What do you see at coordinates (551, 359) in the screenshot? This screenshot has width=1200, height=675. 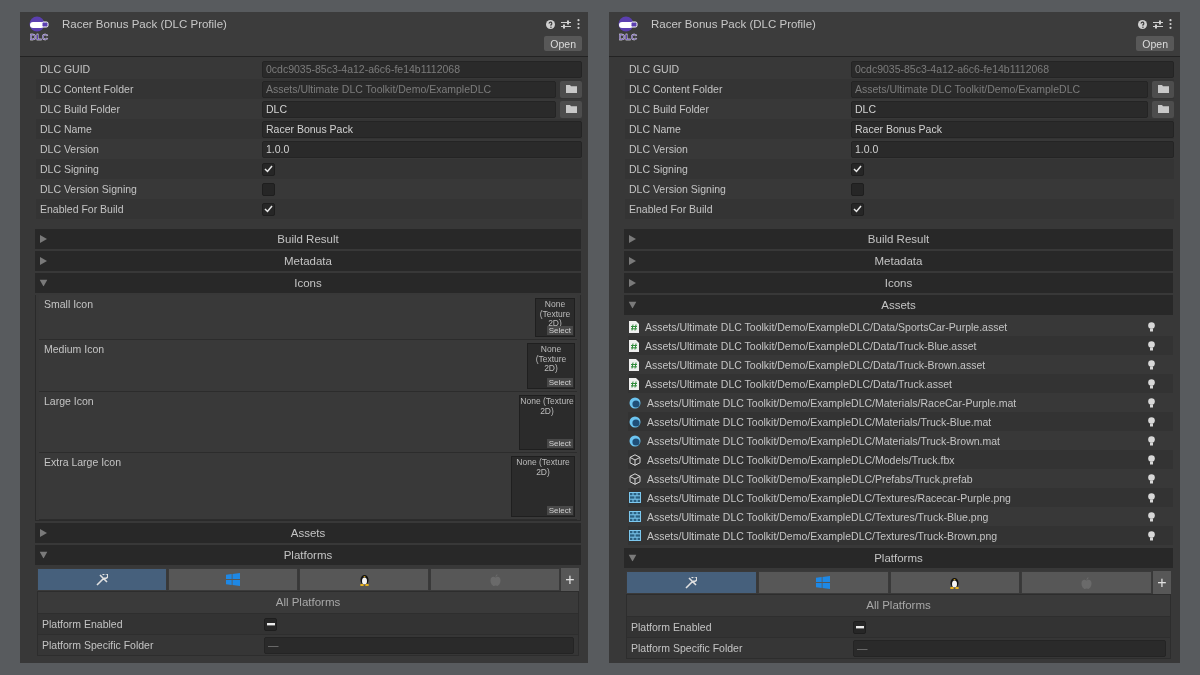 I see `slot-value: None (Texture 2D)` at bounding box center [551, 359].